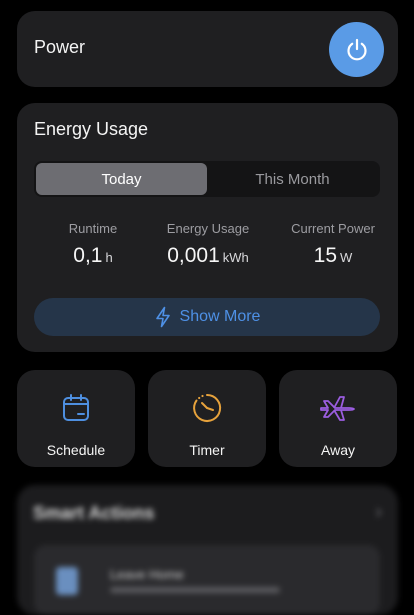 Image resolution: width=414 pixels, height=615 pixels. What do you see at coordinates (162, 317) in the screenshot?
I see `lightning-icon` at bounding box center [162, 317].